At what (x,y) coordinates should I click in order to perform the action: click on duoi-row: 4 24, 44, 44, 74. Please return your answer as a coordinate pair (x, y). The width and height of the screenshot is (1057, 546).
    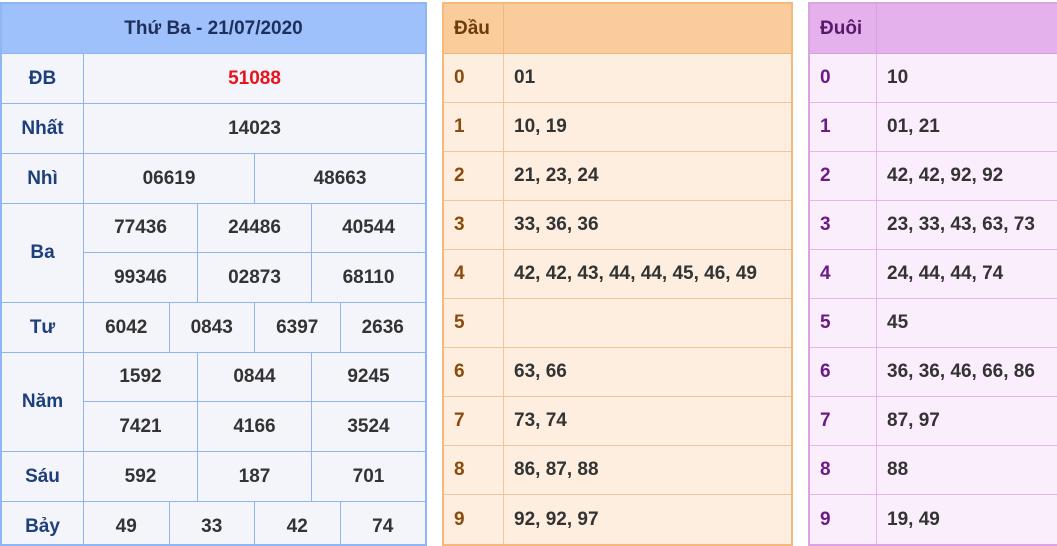
    Looking at the image, I should click on (933, 274).